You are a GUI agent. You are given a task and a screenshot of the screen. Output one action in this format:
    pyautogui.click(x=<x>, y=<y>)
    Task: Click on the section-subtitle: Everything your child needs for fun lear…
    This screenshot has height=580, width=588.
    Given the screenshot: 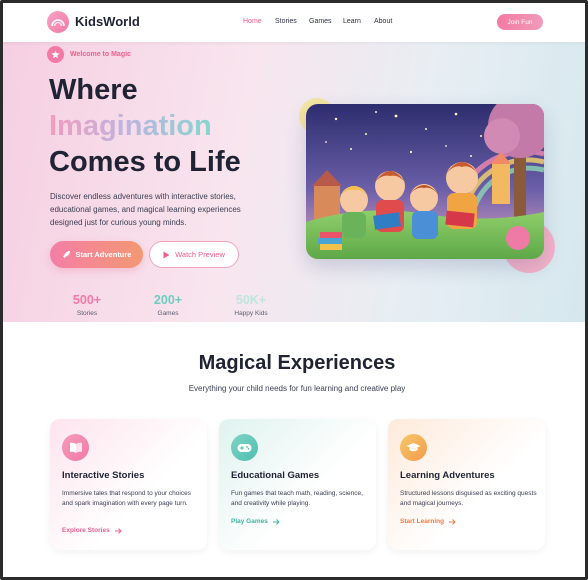 What is the action you would take?
    pyautogui.click(x=297, y=388)
    